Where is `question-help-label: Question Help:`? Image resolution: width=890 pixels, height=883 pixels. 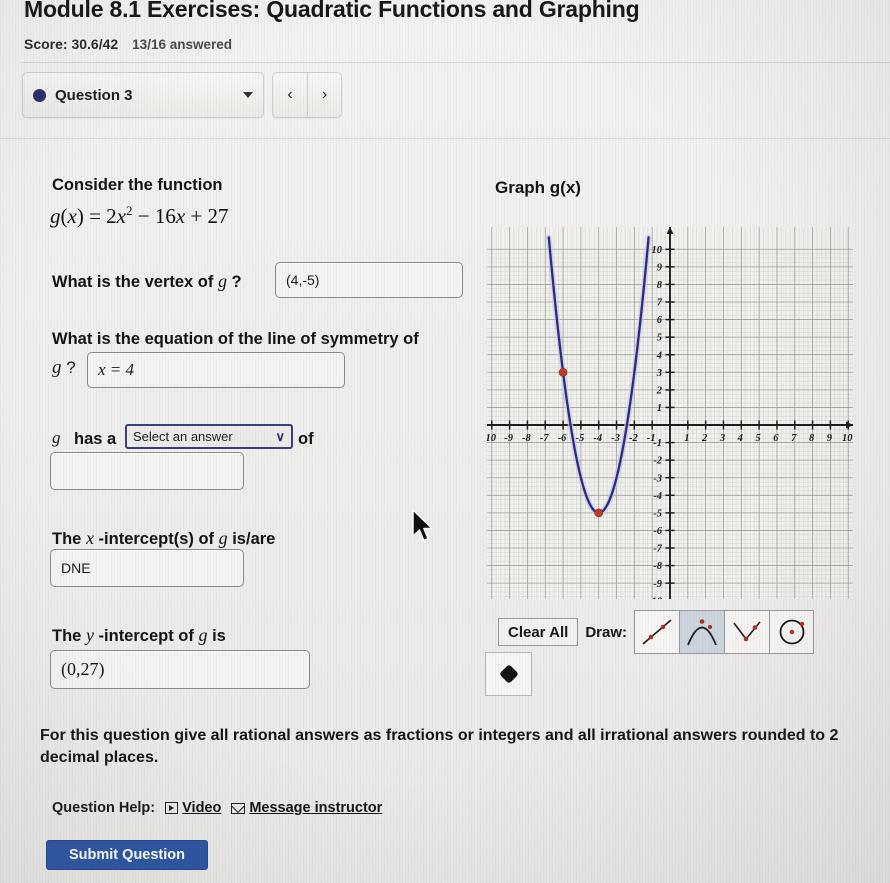
question-help-label: Question Help: is located at coordinates (104, 808).